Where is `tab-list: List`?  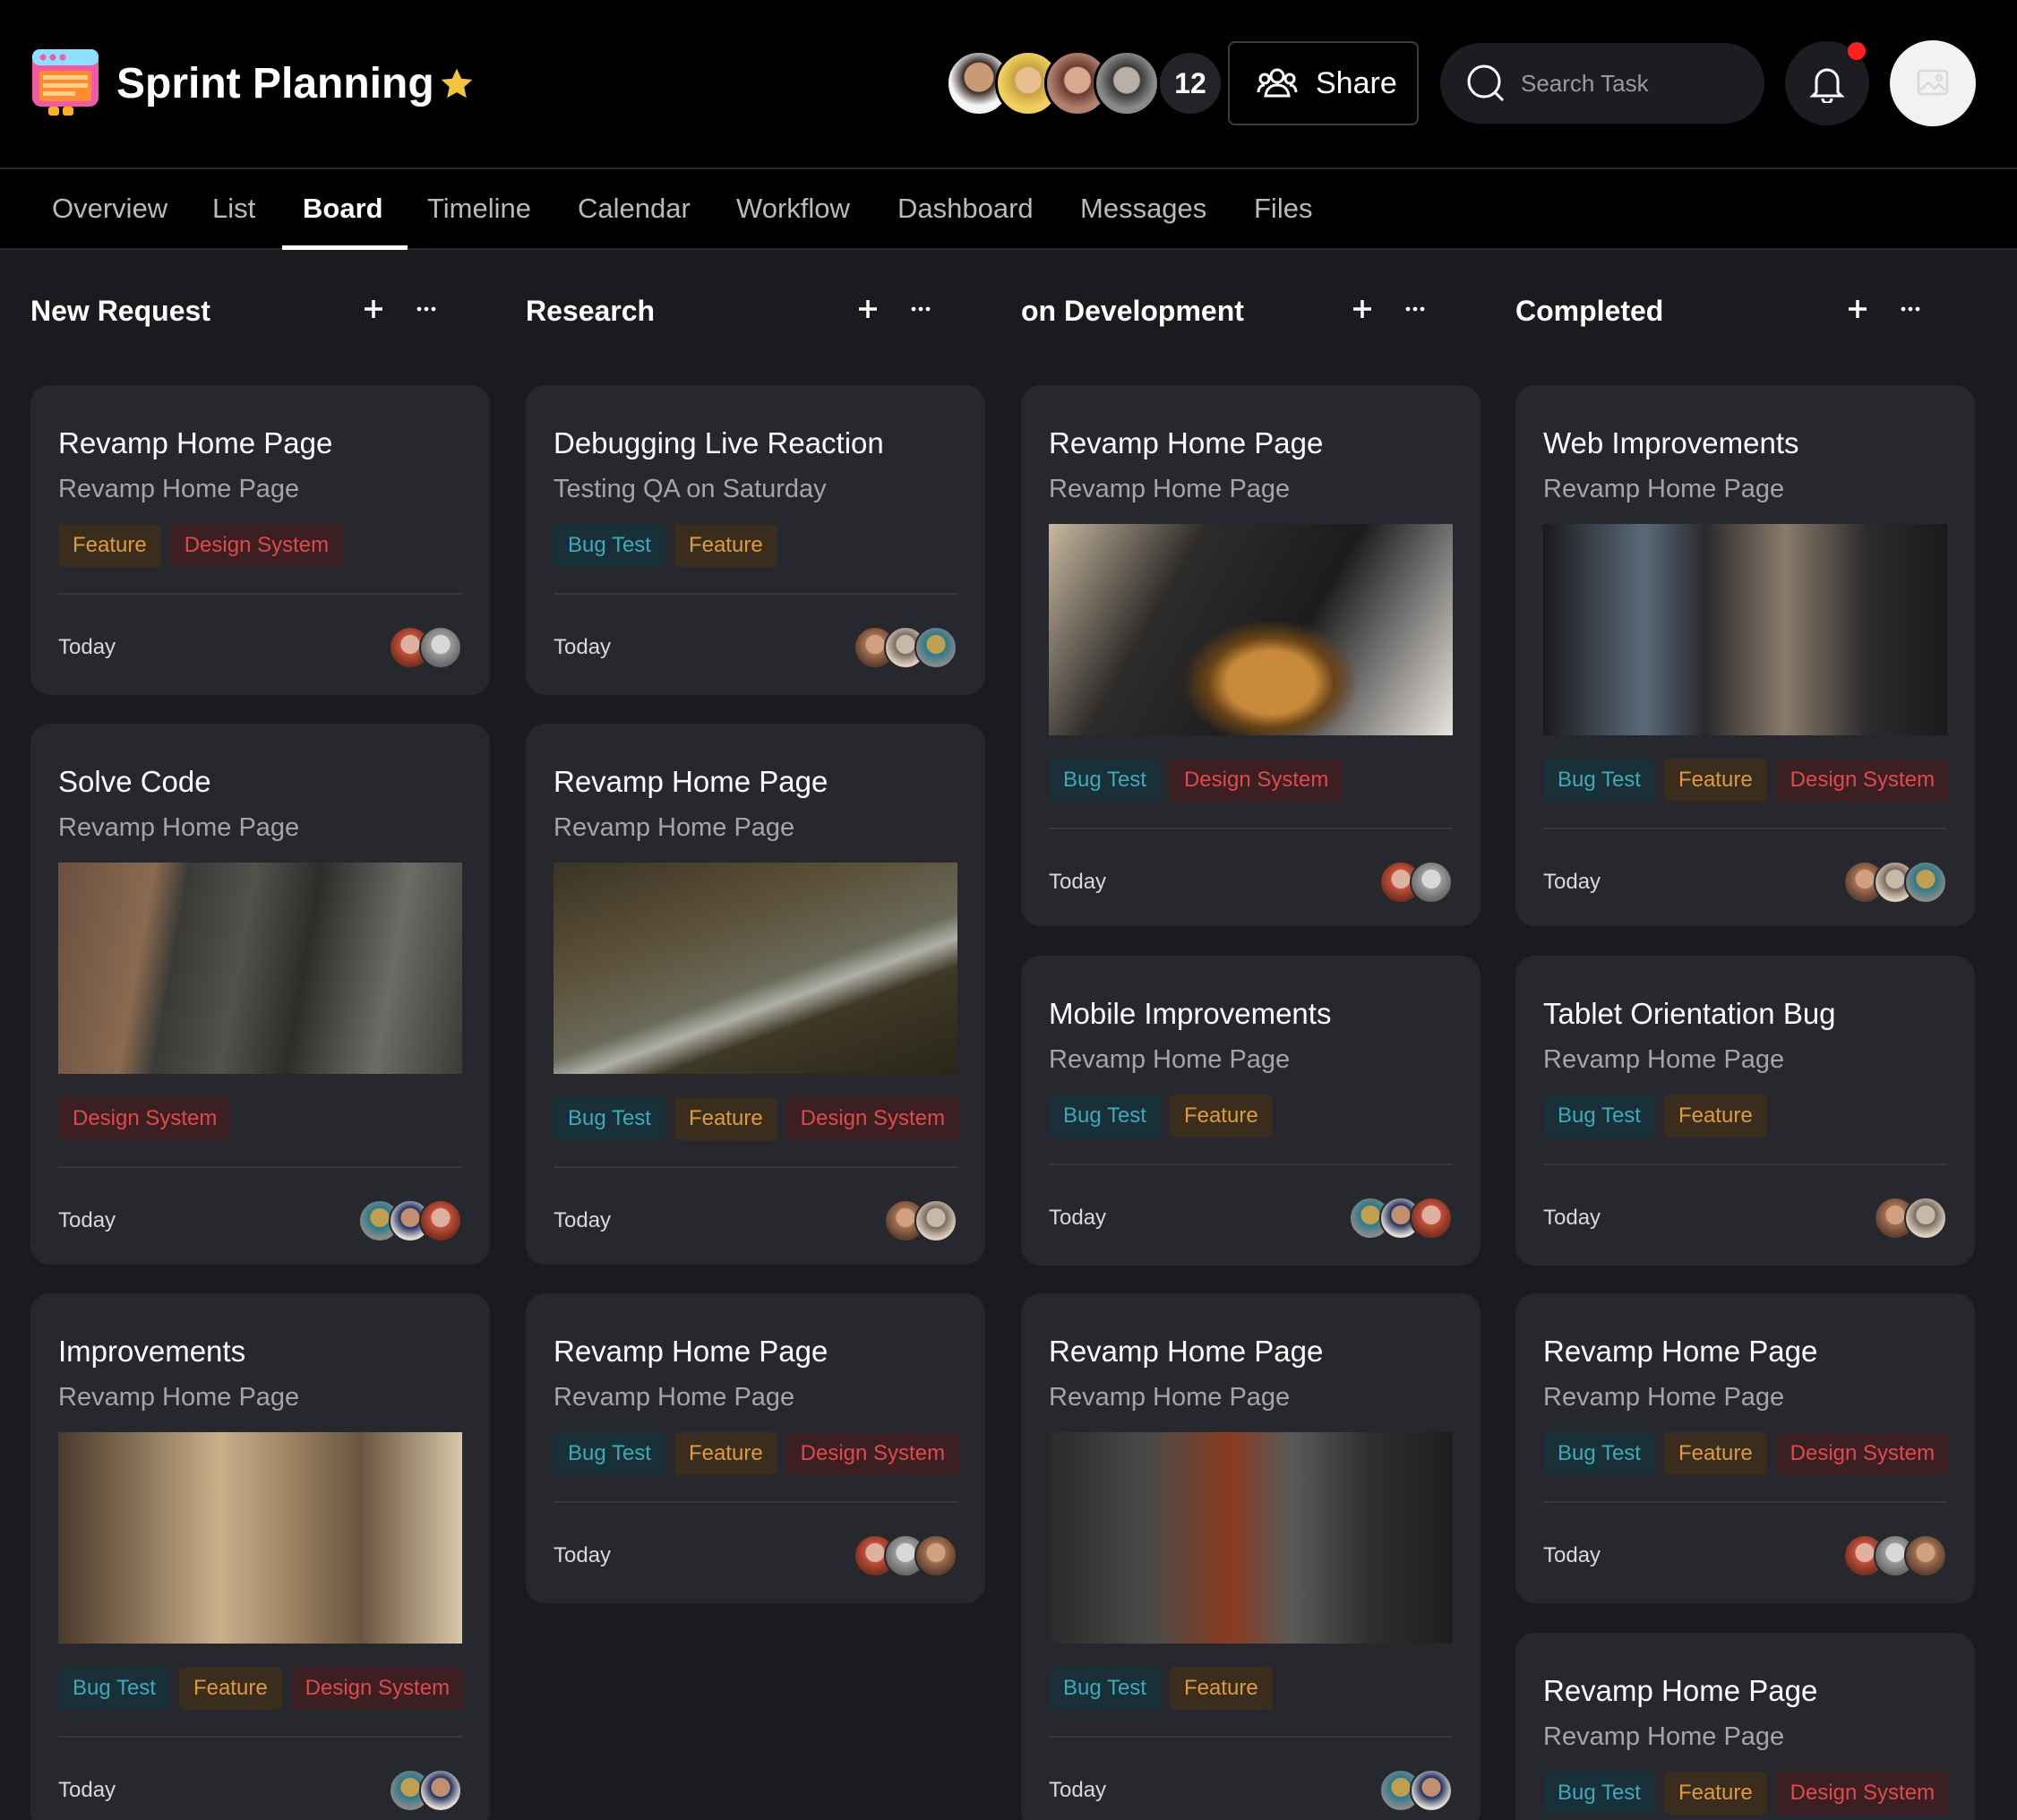
tab-list: List is located at coordinates (233, 208).